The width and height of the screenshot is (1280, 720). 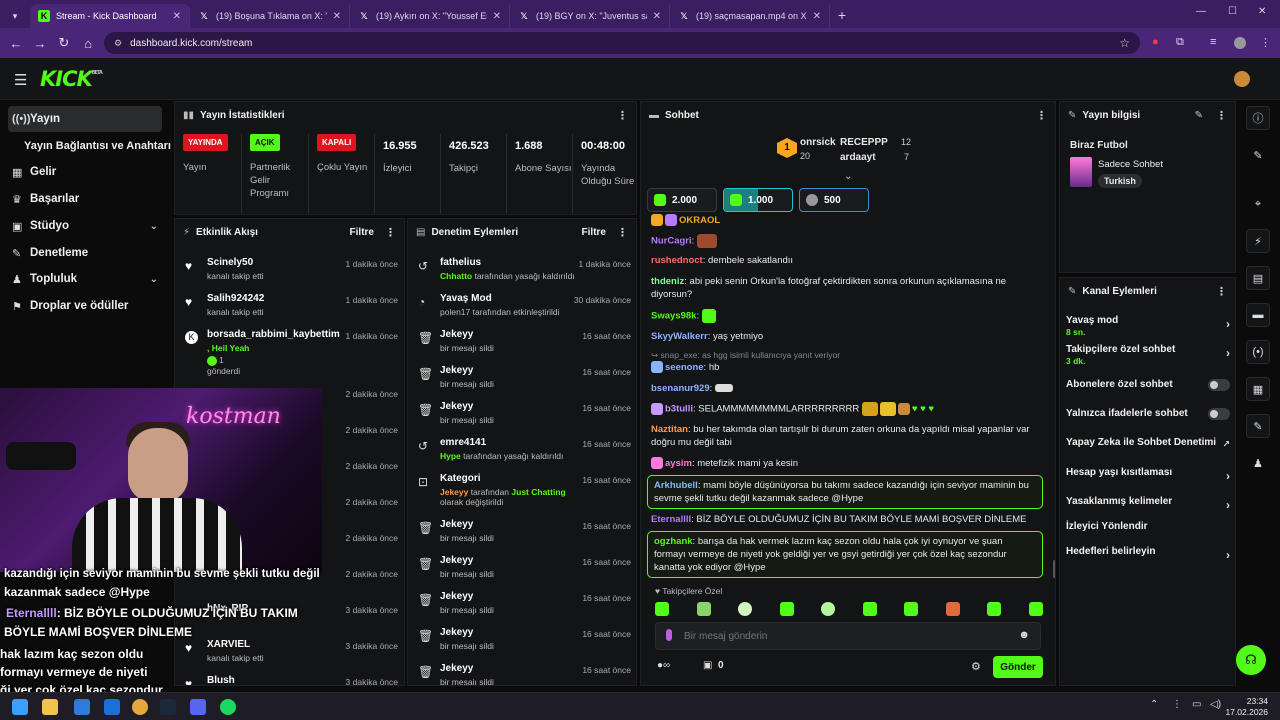 What do you see at coordinates (270, 16) in the screenshot?
I see `tab-x-1: 𝕏(19) Boşuna Tıklama on X: "Osi✕` at bounding box center [270, 16].